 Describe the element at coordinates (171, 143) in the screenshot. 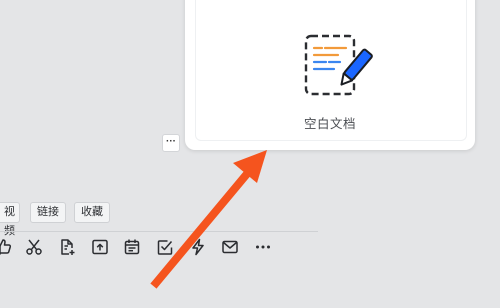

I see `more-options-button: ···` at that location.